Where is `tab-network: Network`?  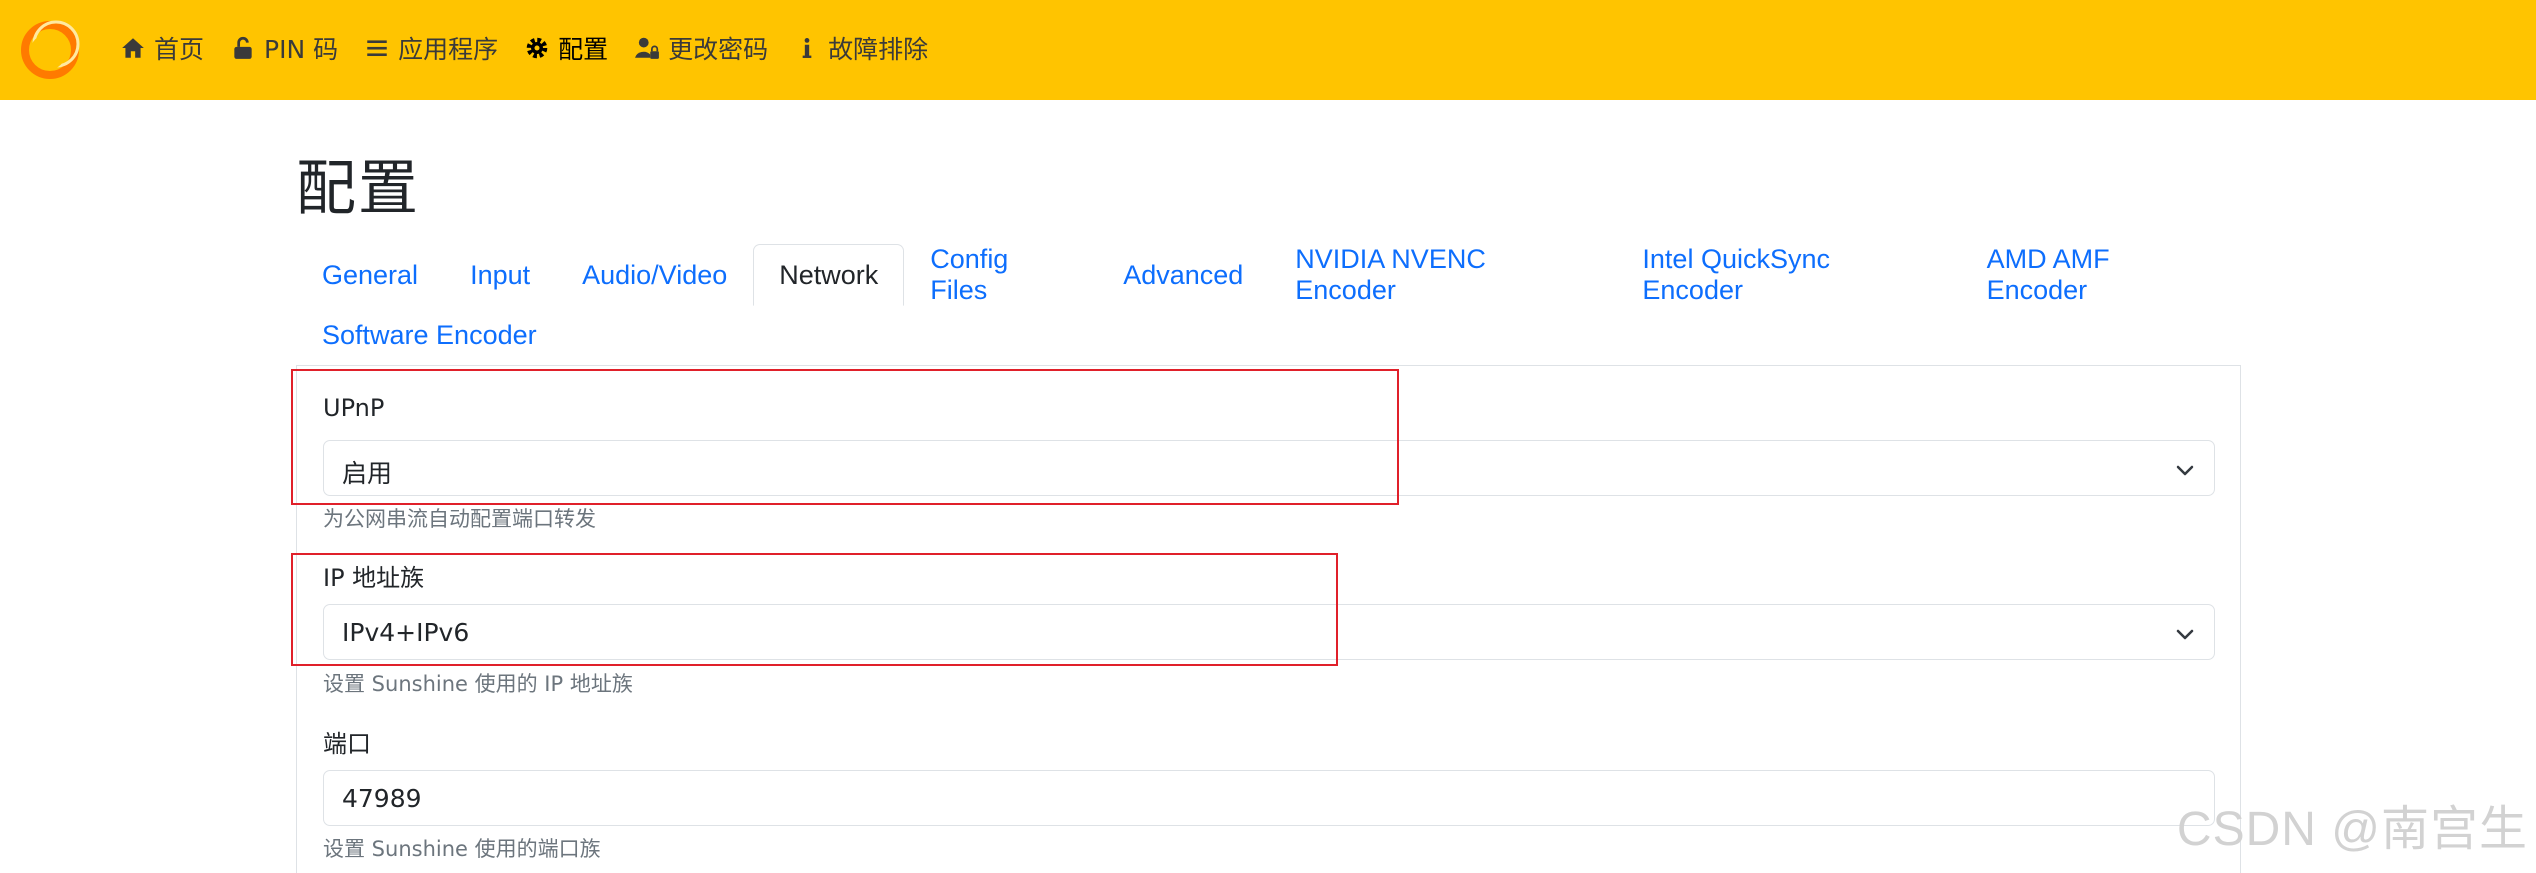
tab-network: Network is located at coordinates (829, 275).